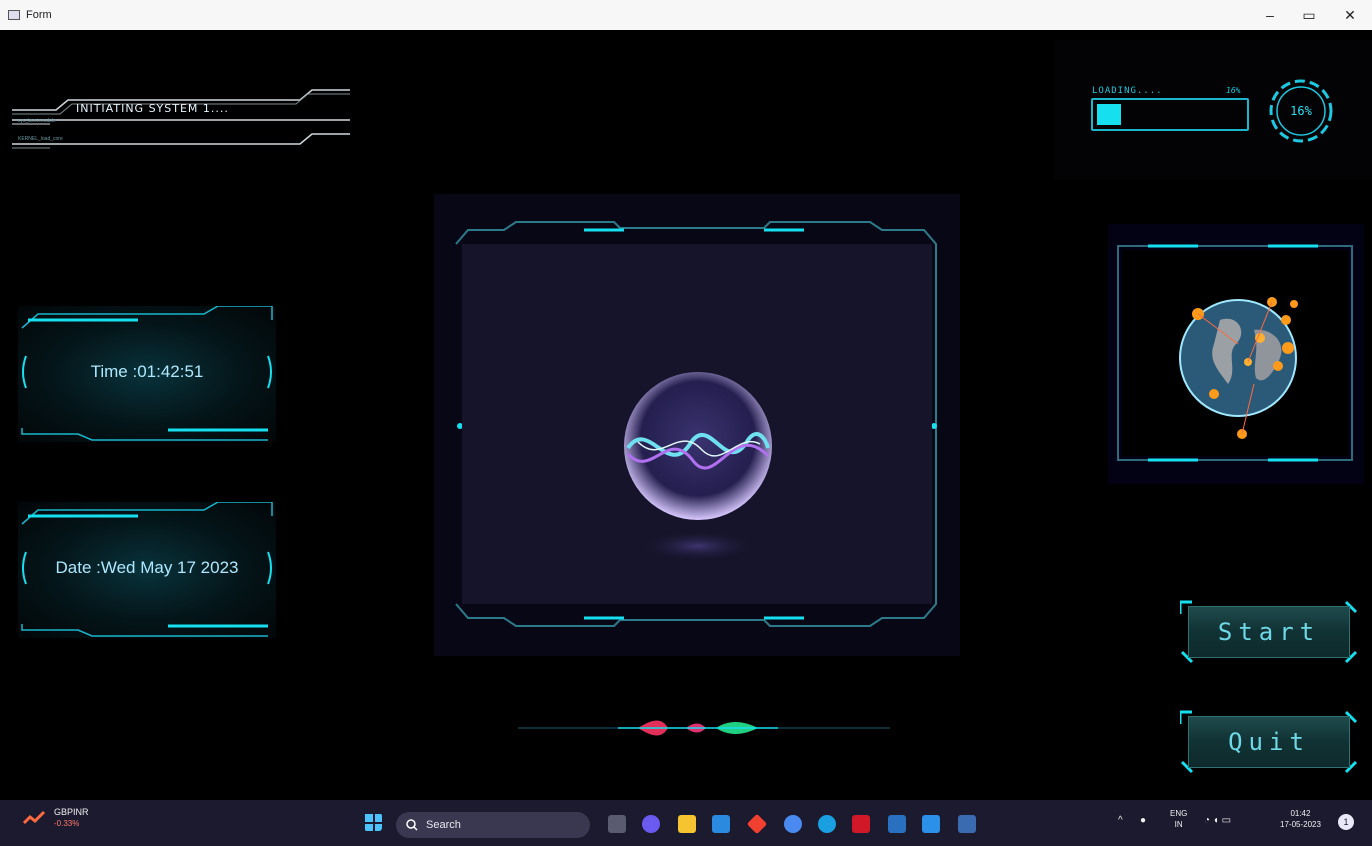  I want to click on vscode-icon, so click(931, 824).